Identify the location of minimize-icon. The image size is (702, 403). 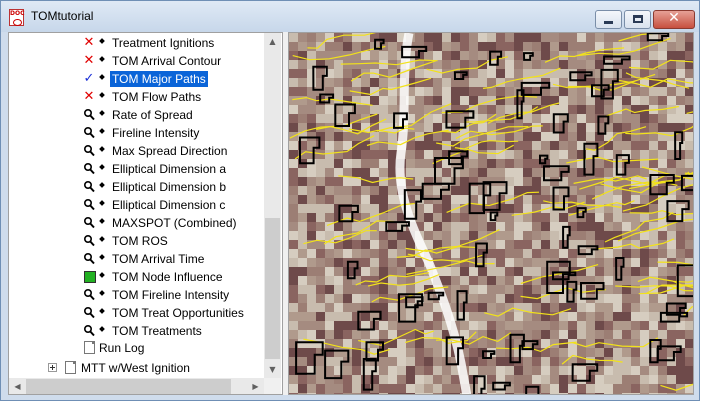
(608, 22).